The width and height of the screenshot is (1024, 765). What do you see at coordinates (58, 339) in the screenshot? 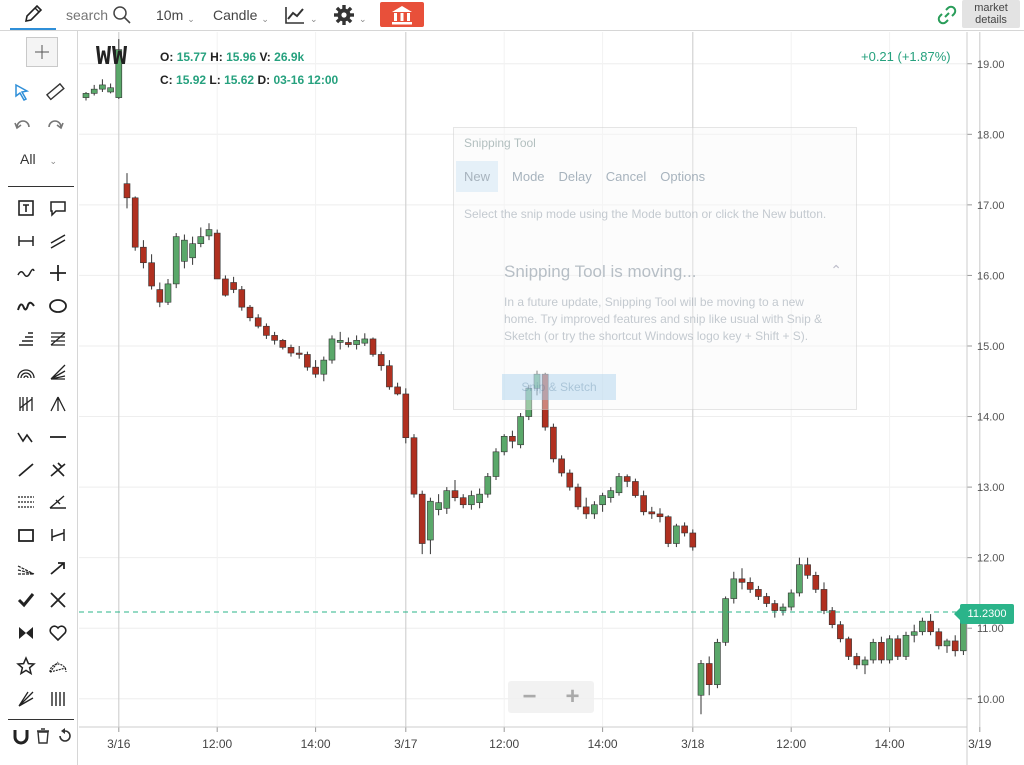
I see `fib-extension-tool` at bounding box center [58, 339].